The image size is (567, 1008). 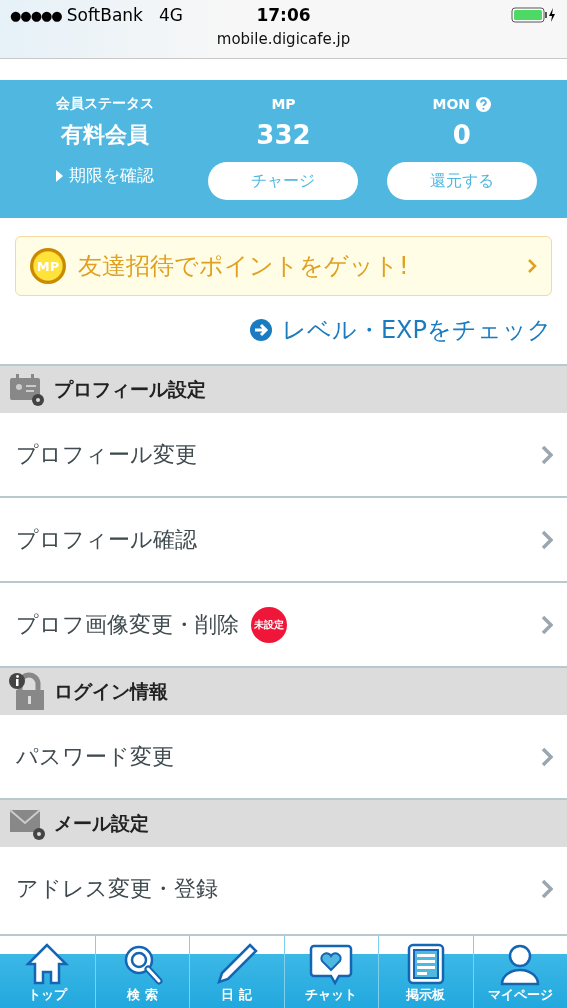 I want to click on section-title: メール設定, so click(x=101, y=823).